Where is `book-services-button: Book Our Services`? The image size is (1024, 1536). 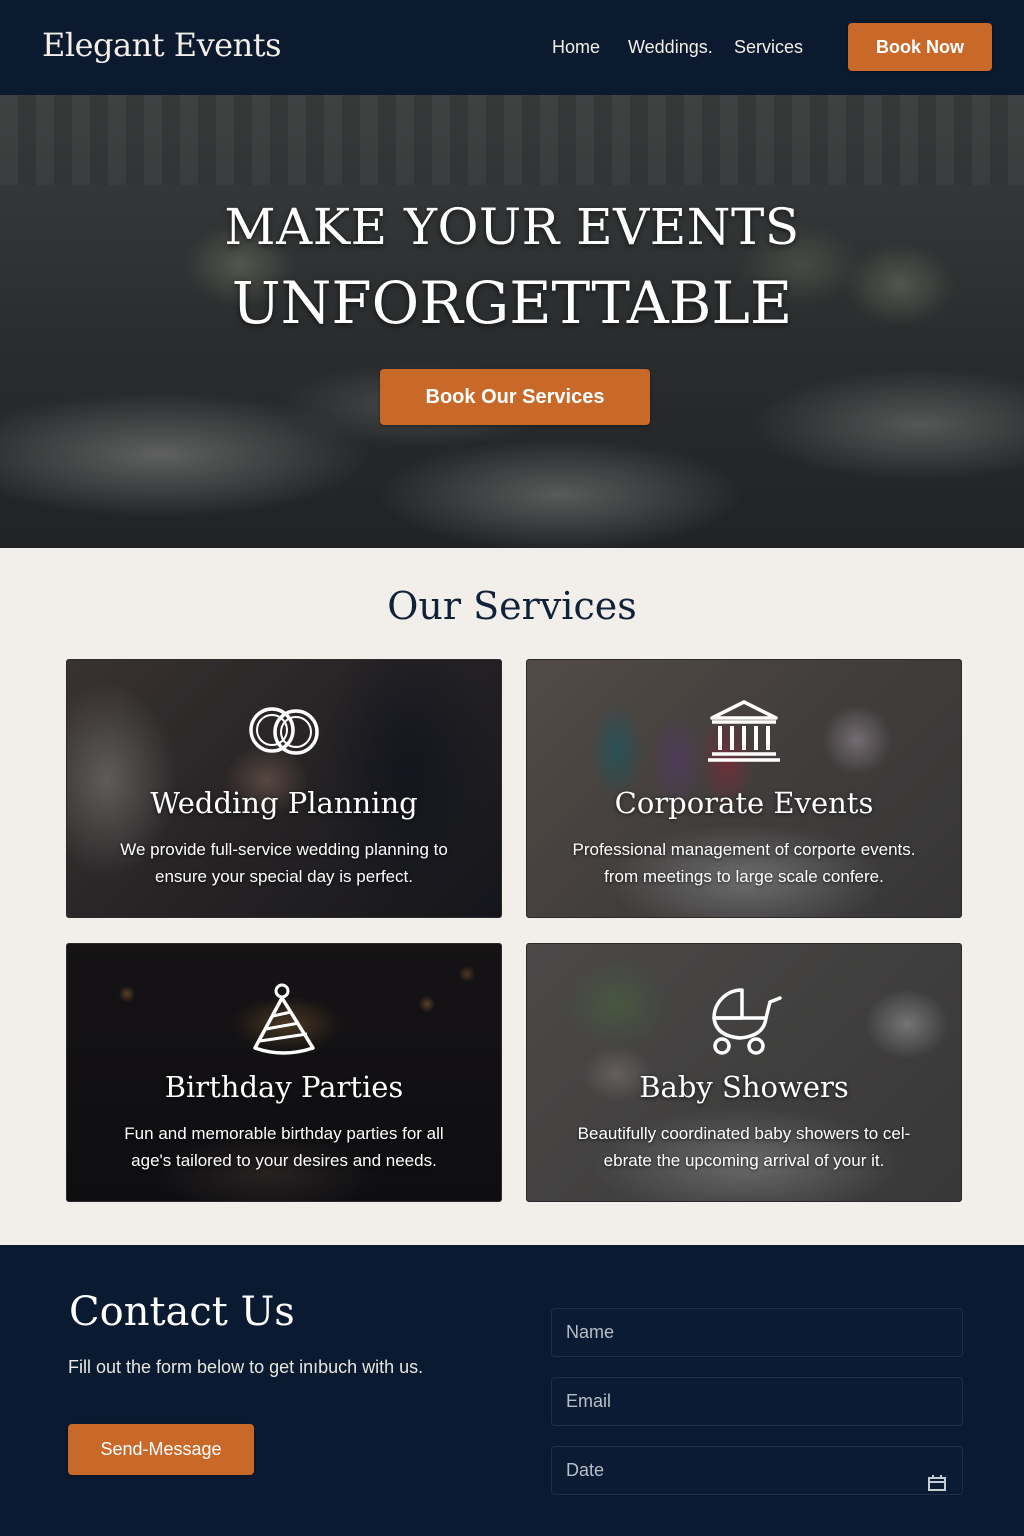
book-services-button: Book Our Services is located at coordinates (515, 397).